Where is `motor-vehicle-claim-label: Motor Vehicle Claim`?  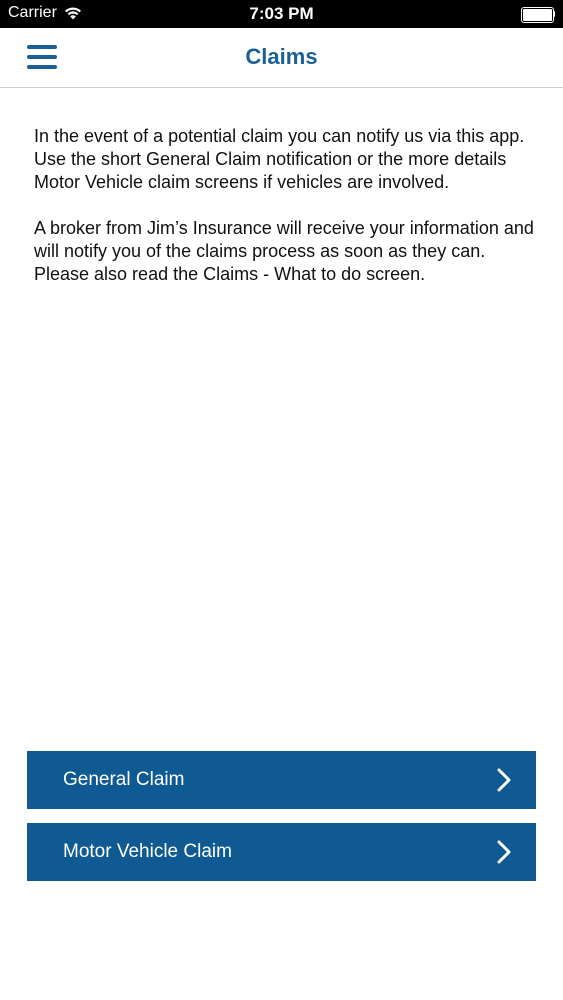 motor-vehicle-claim-label: Motor Vehicle Claim is located at coordinates (147, 851).